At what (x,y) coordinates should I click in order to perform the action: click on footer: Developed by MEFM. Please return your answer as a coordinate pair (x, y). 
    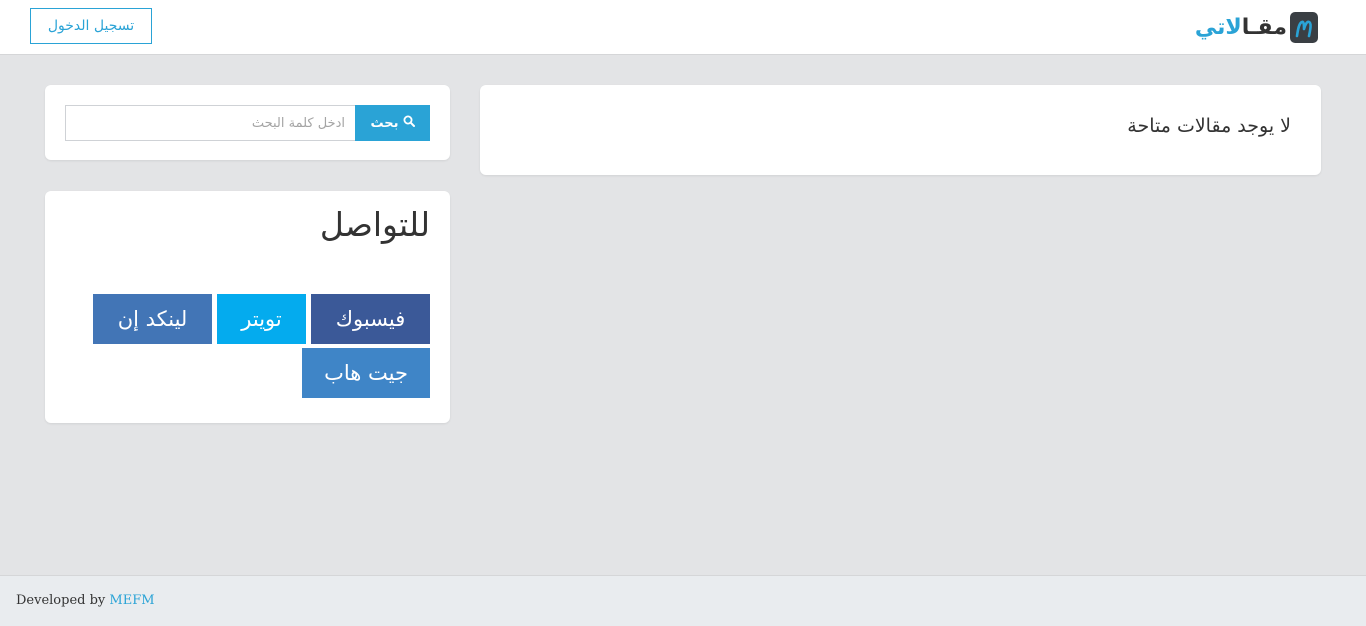
    Looking at the image, I should click on (683, 600).